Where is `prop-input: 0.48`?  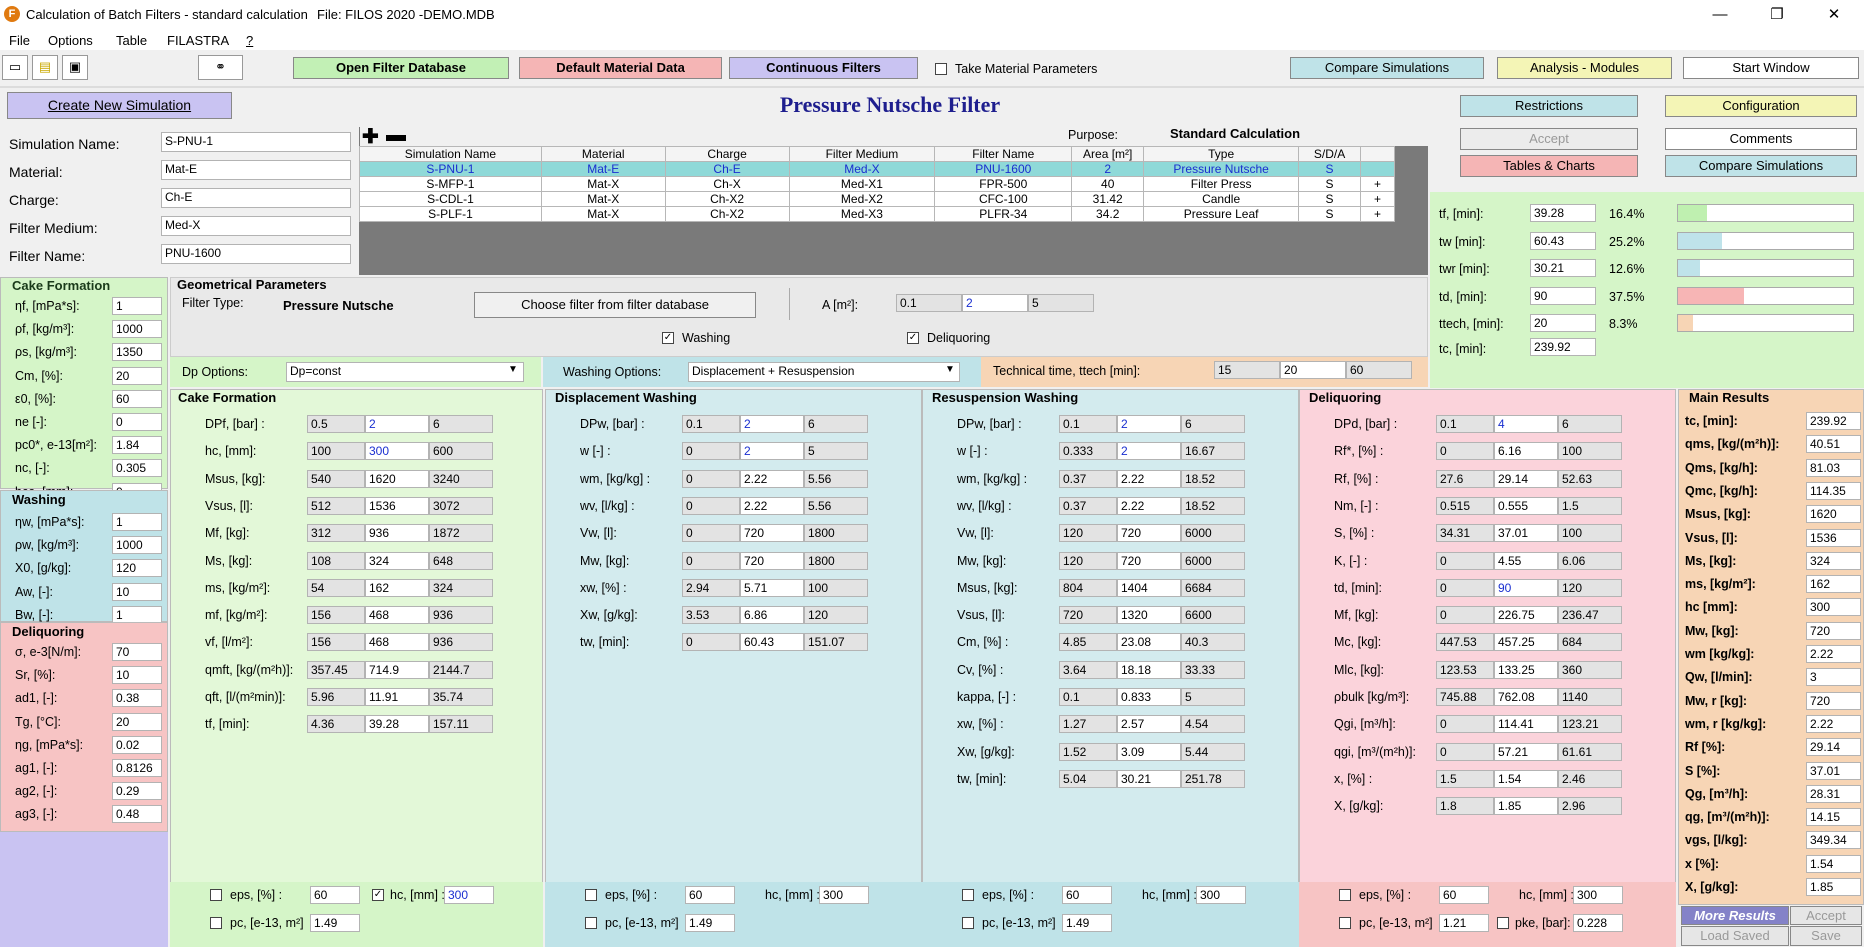 prop-input: 0.48 is located at coordinates (137, 814).